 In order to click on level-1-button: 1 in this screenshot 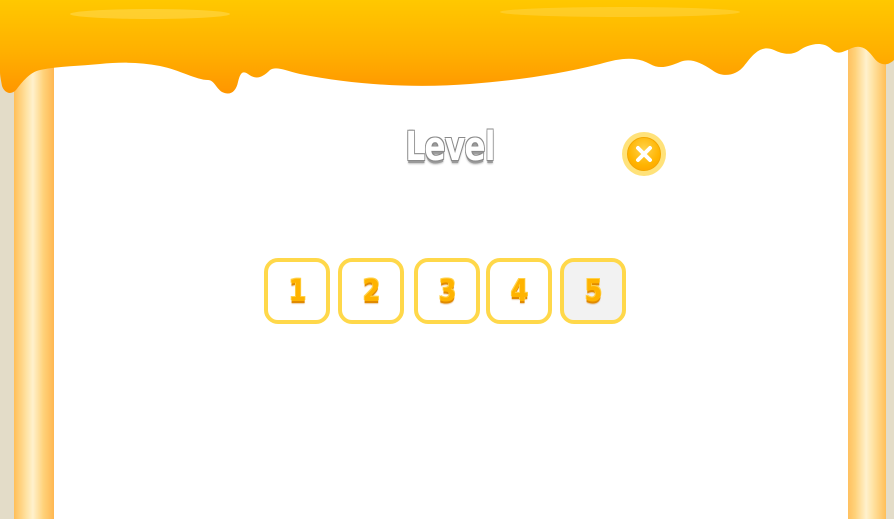, I will do `click(297, 291)`.